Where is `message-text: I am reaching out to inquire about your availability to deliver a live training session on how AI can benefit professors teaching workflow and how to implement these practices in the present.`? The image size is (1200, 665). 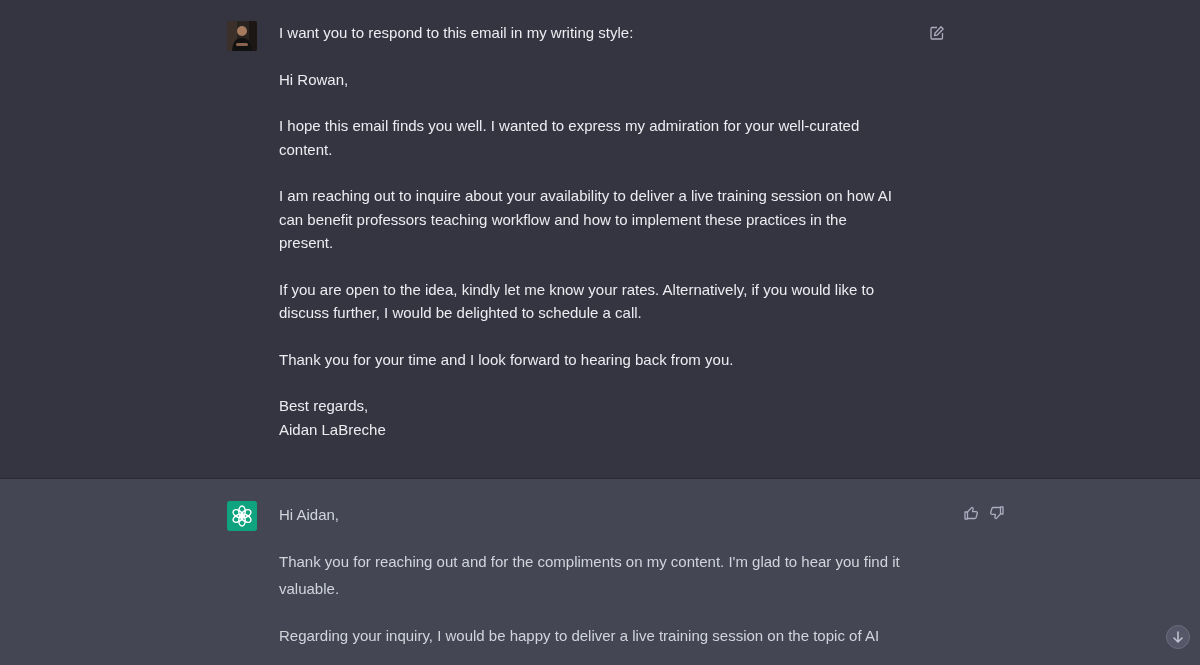 message-text: I am reaching out to inquire about your availability to deliver a live training session on how AI can benefit professors teaching workflow and how to implement these practices in the present. is located at coordinates (586, 219).